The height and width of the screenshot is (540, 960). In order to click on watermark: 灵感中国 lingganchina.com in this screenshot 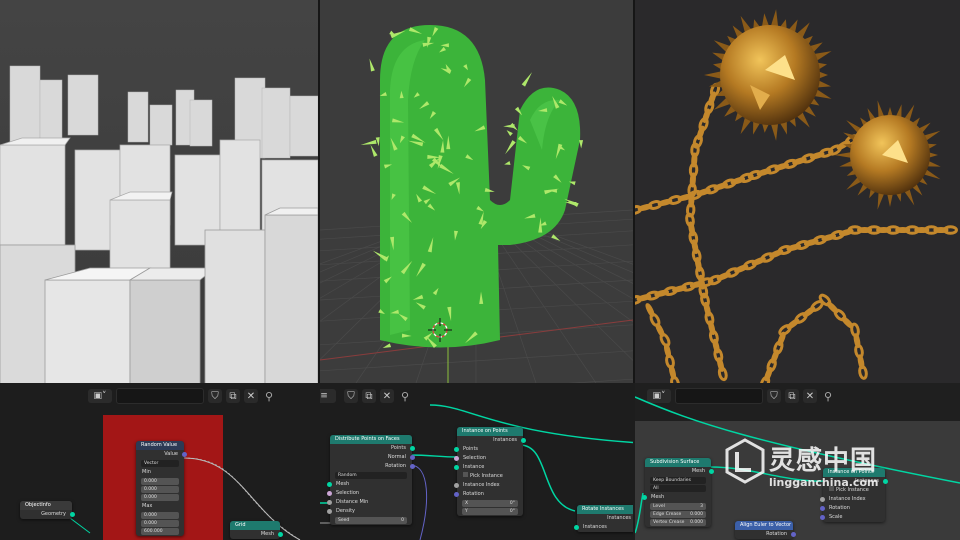, I will do `click(842, 467)`.